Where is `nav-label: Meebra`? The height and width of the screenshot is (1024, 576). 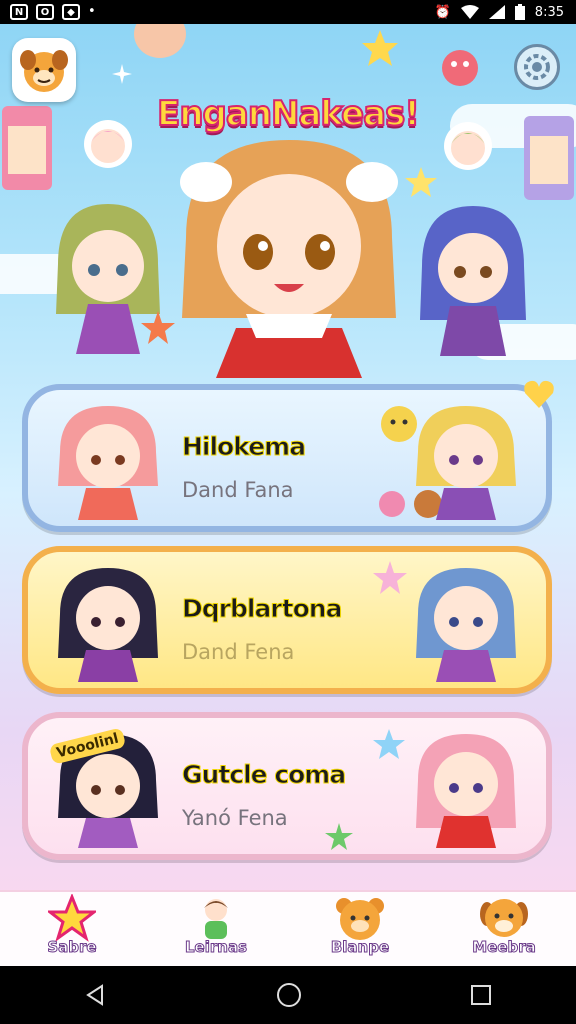 nav-label: Meebra is located at coordinates (504, 947).